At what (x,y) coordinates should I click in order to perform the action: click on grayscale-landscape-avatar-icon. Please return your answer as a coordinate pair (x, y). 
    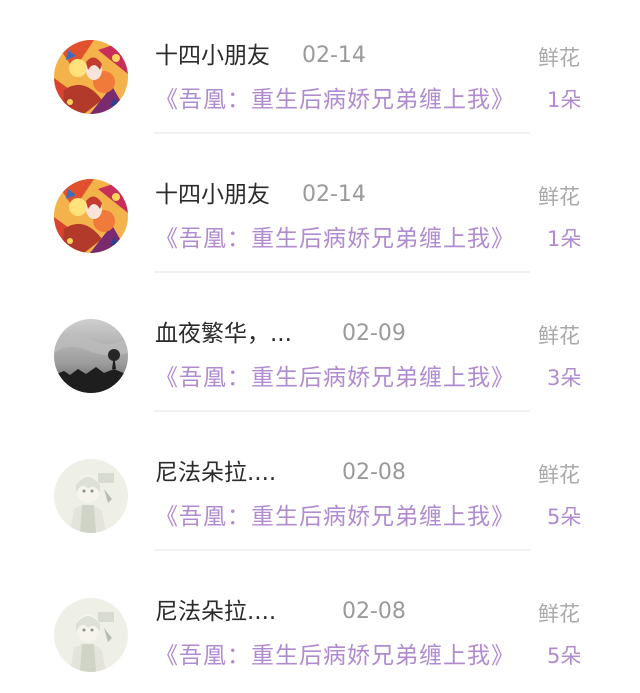
    Looking at the image, I should click on (91, 356).